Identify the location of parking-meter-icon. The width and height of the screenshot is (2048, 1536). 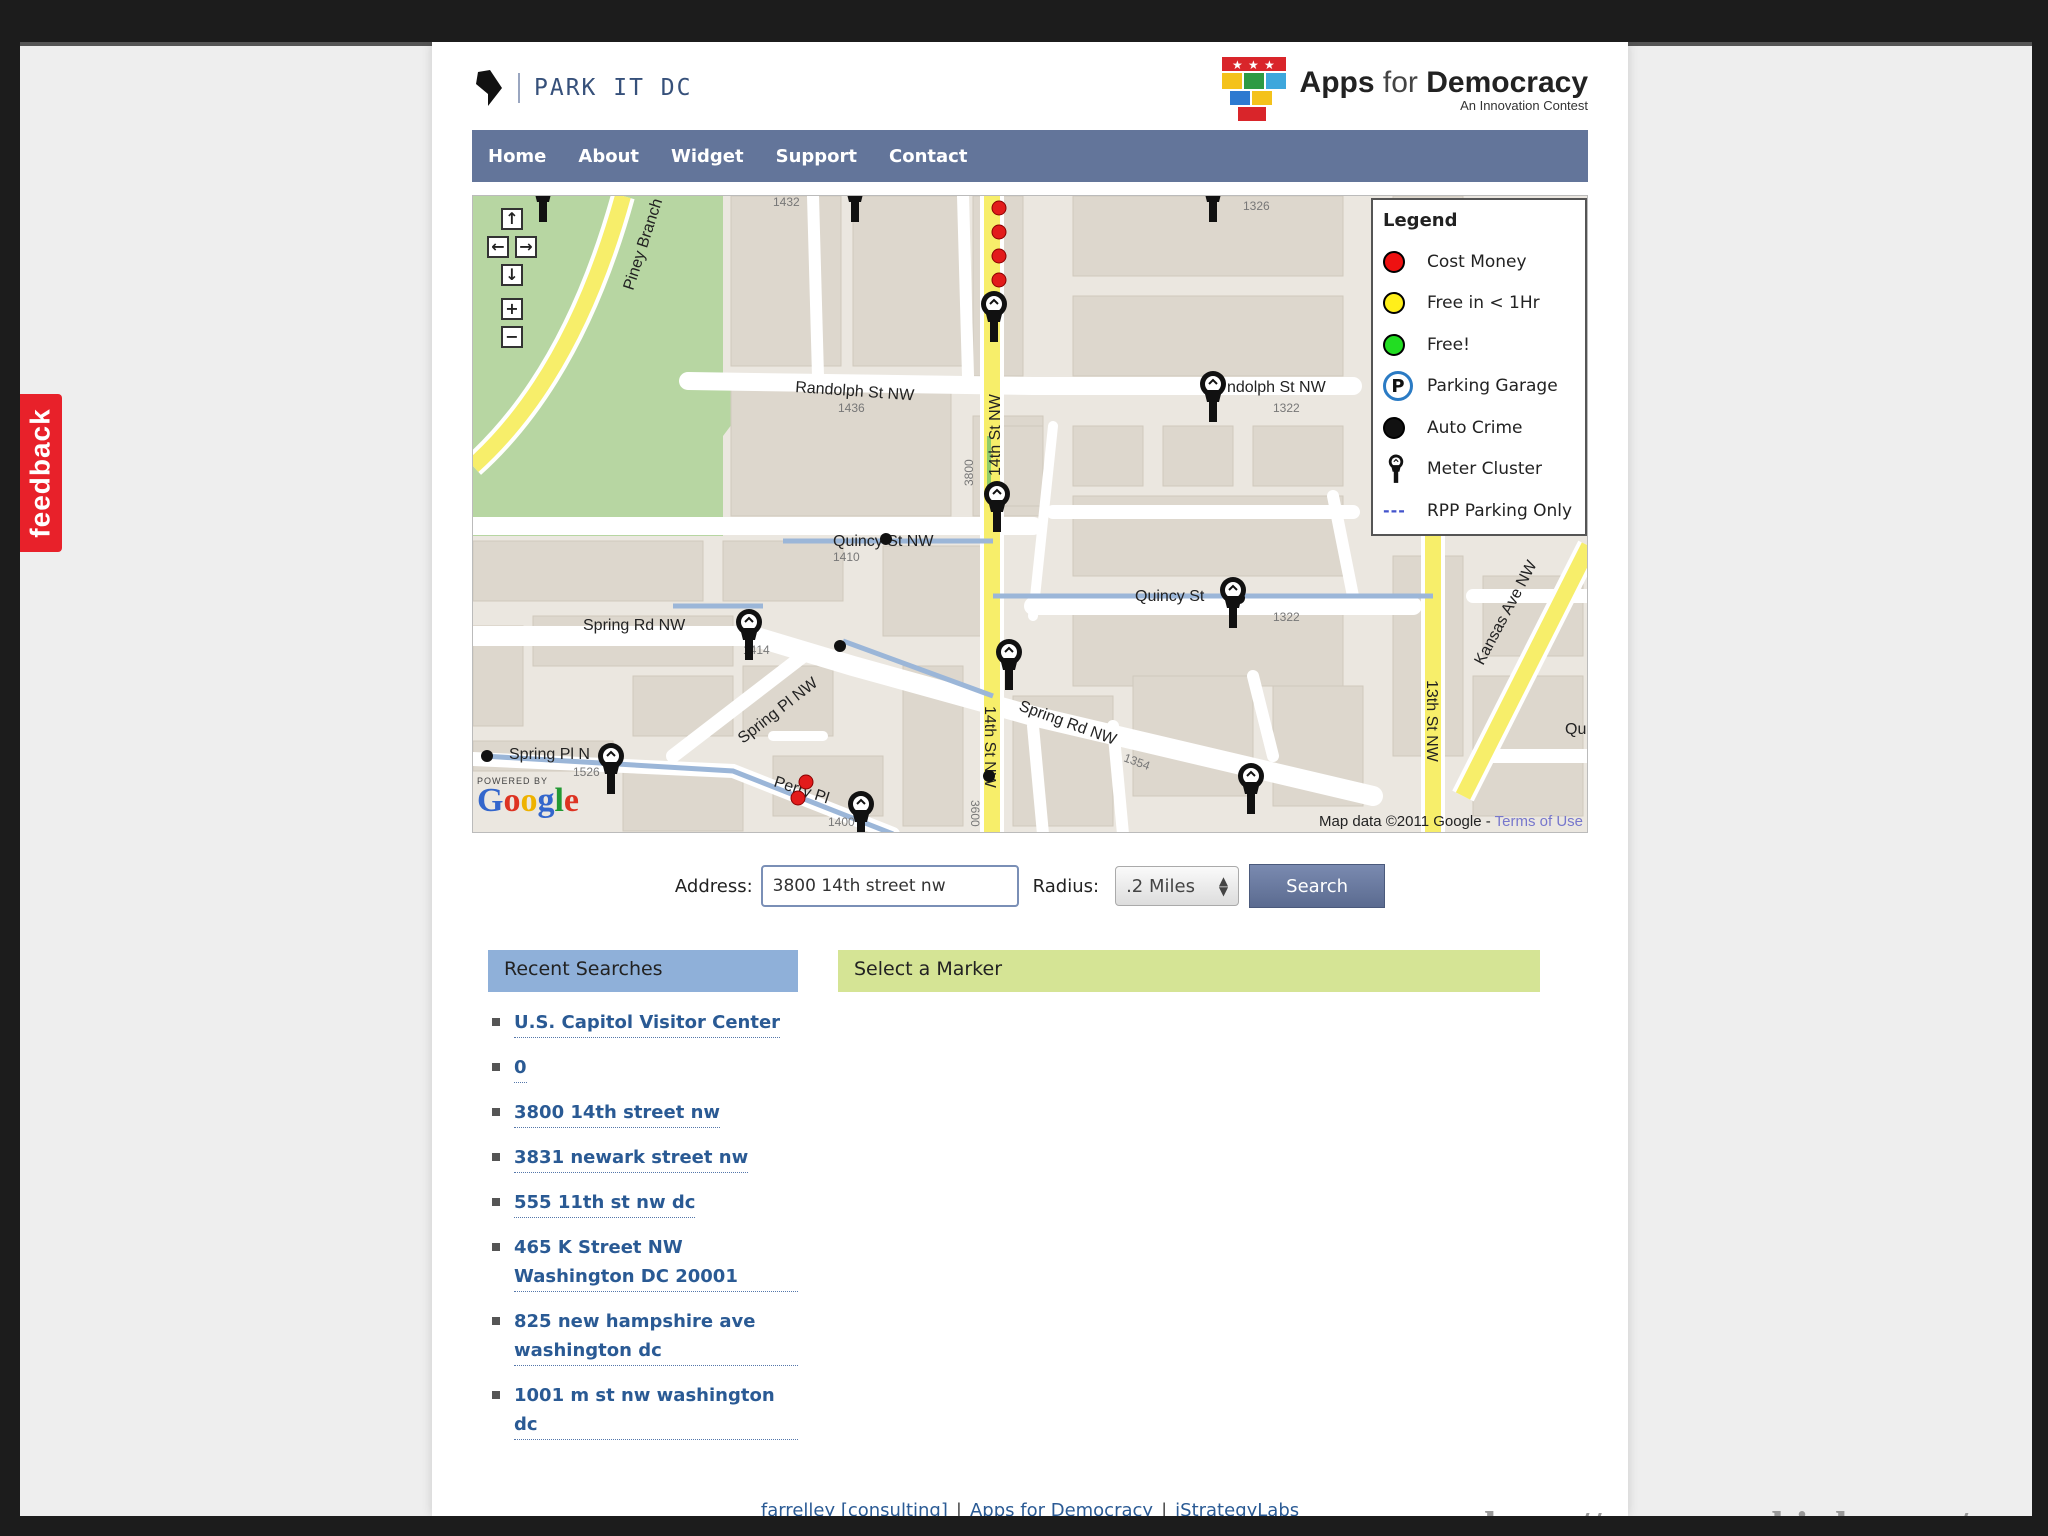
(1396, 469).